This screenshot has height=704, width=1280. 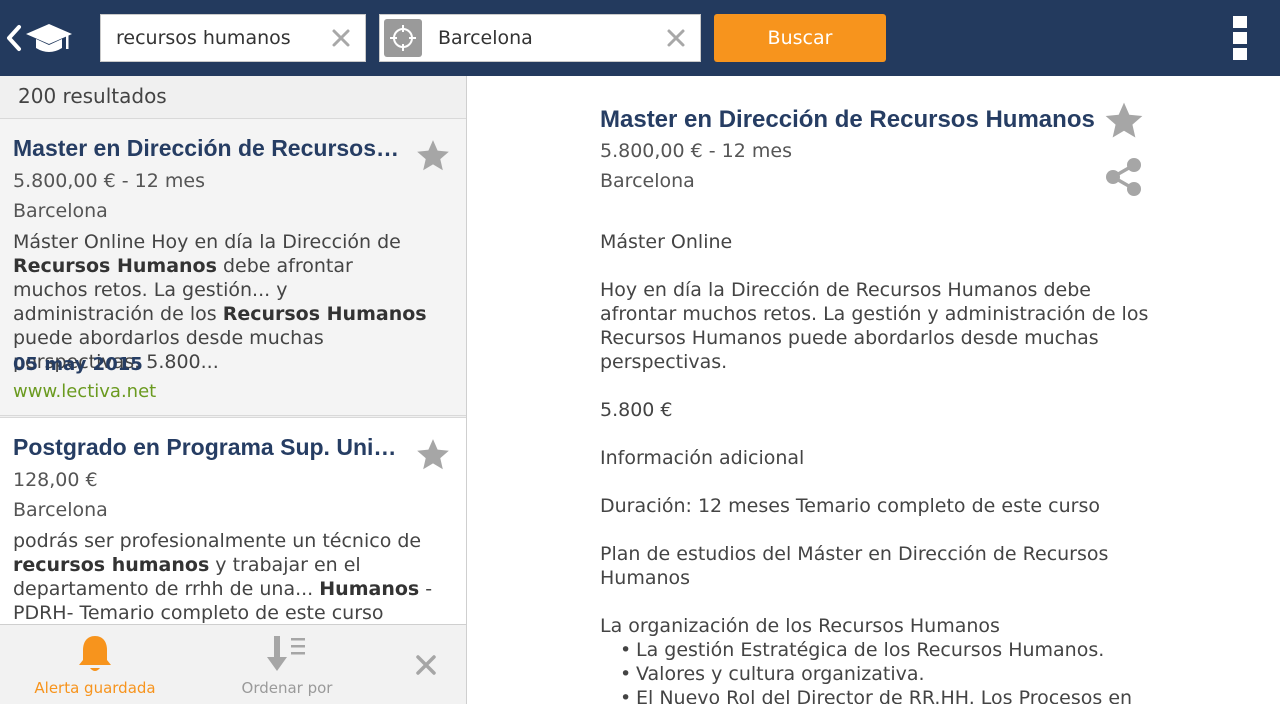 What do you see at coordinates (84, 391) in the screenshot?
I see `result-site-link: www.lectiva.net` at bounding box center [84, 391].